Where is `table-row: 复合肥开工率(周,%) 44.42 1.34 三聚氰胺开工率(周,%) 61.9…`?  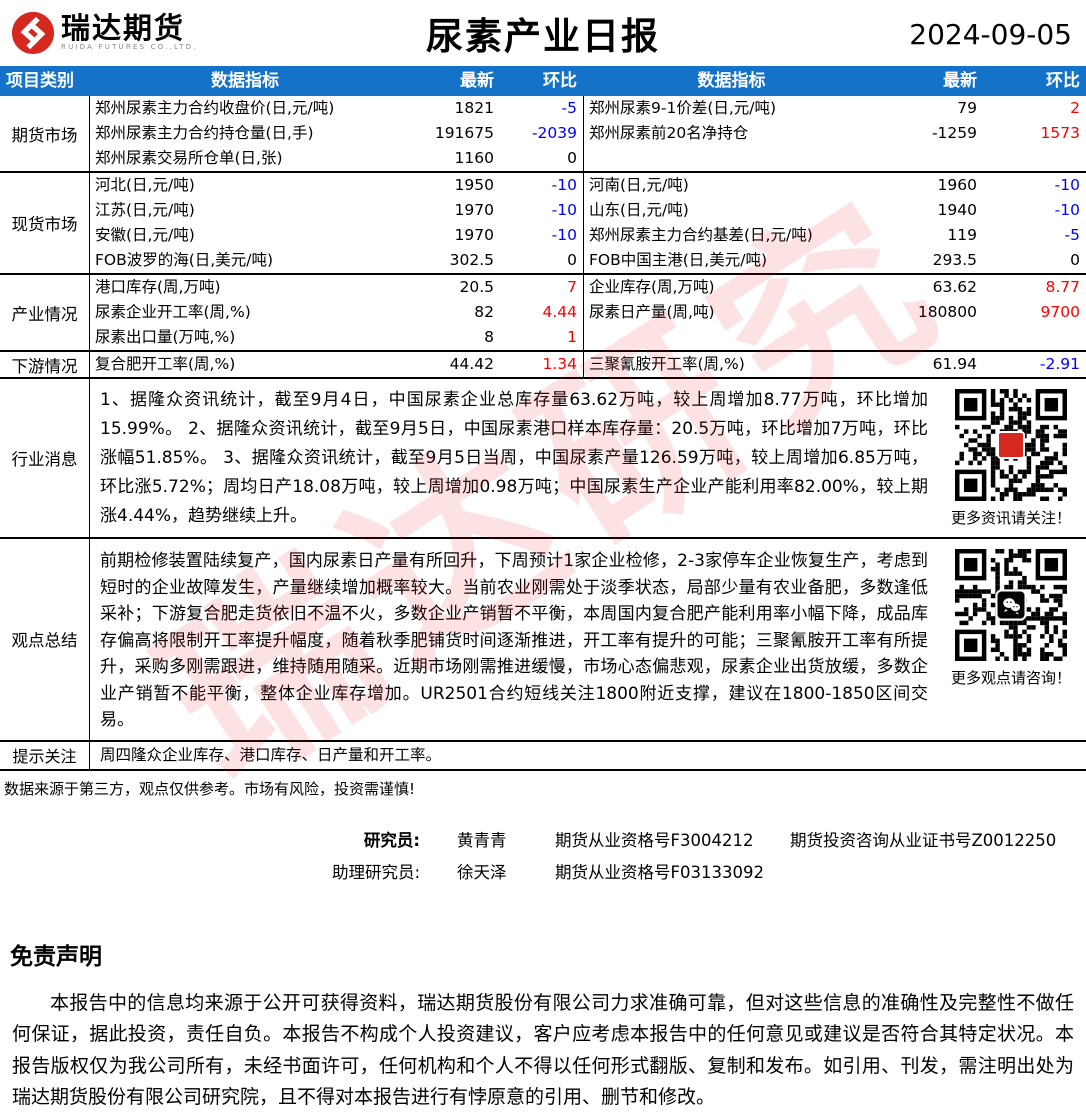 table-row: 复合肥开工率(周,%) 44.42 1.34 三聚氰胺开工率(周,%) 61.9… is located at coordinates (588, 364).